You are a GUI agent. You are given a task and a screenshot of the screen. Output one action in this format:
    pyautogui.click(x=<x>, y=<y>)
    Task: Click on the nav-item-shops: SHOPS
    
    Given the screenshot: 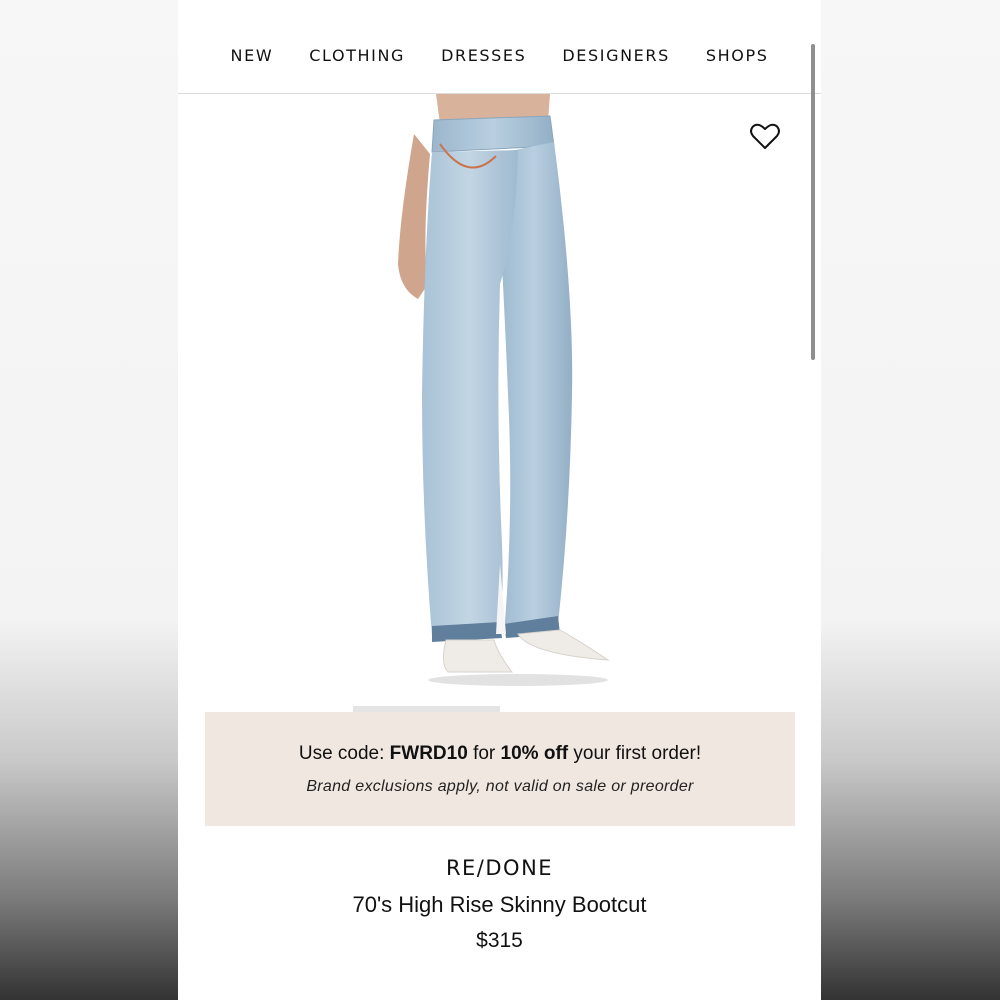 What is the action you would take?
    pyautogui.click(x=737, y=55)
    